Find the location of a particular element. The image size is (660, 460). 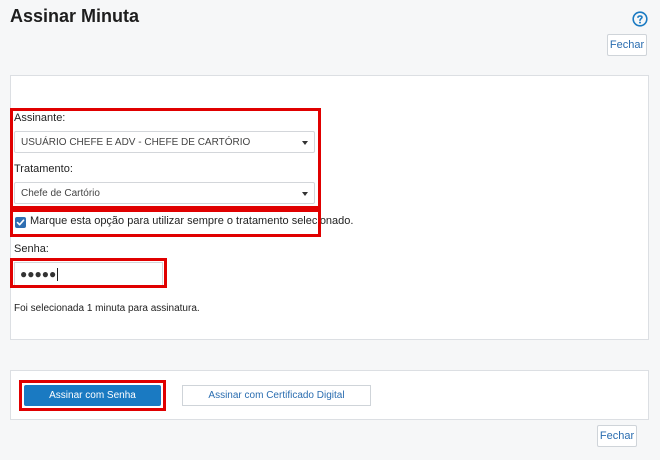

sign-with-certificate-button: Assinar com Certificado Digital is located at coordinates (276, 395).